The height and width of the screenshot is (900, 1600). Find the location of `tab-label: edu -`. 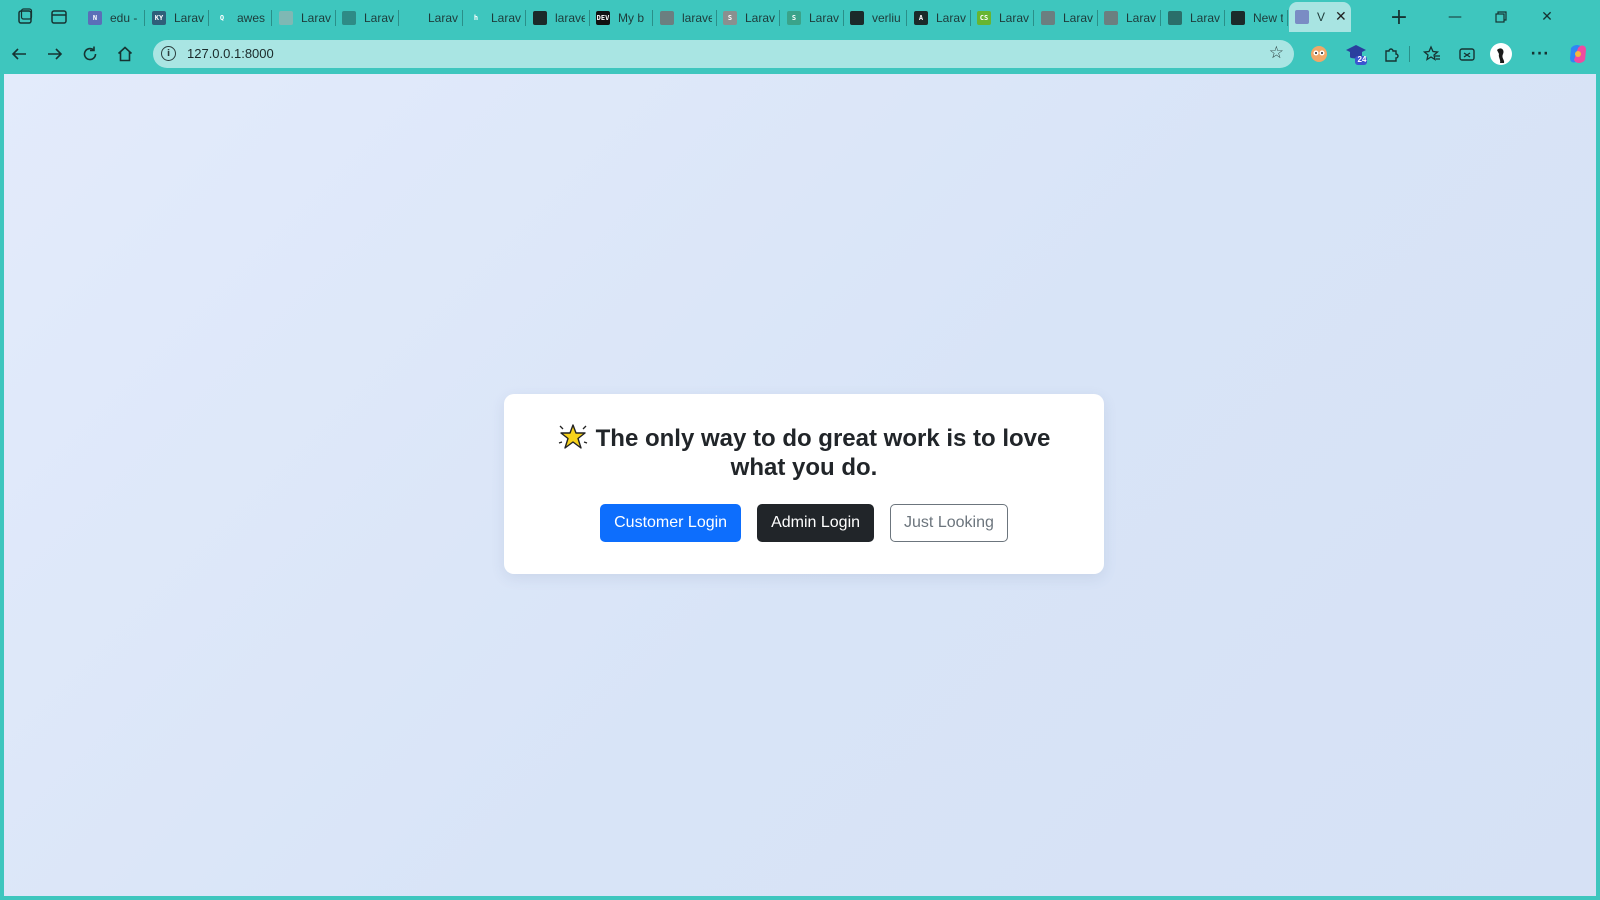

tab-label: edu - is located at coordinates (124, 18).